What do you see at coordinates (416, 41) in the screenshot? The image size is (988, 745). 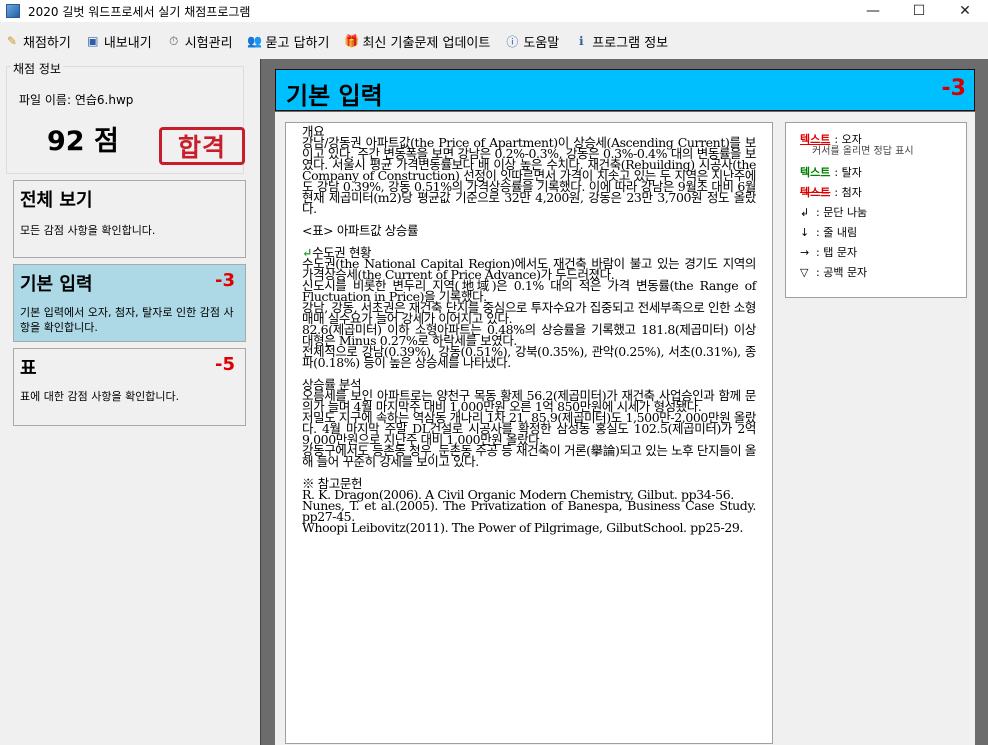 I see `update-button: 🎁 최신 기출문제 업데이트` at bounding box center [416, 41].